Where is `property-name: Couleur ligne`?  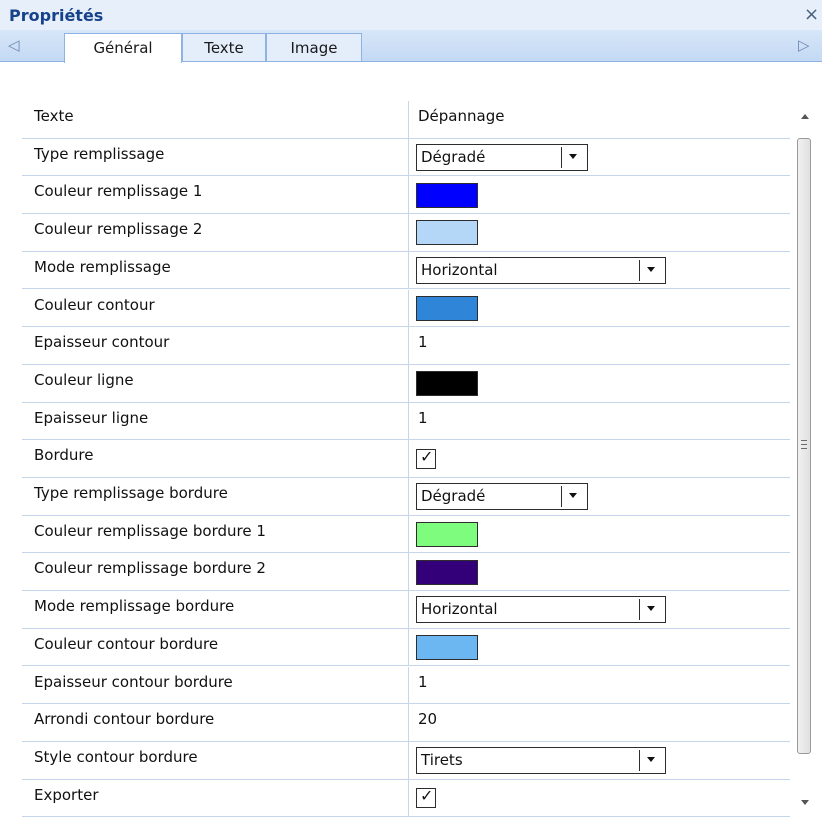
property-name: Couleur ligne is located at coordinates (84, 379).